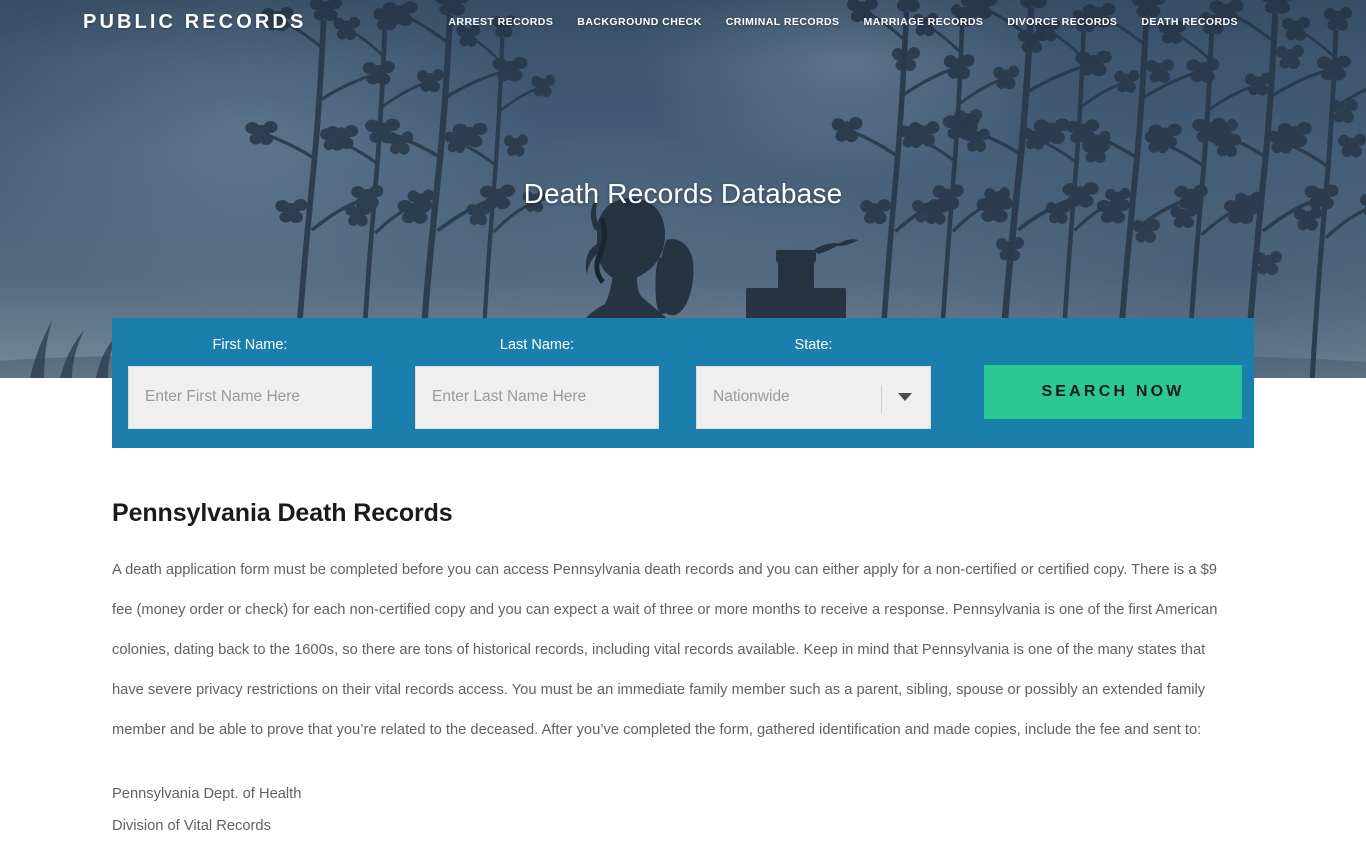 This screenshot has height=842, width=1366. Describe the element at coordinates (683, 193) in the screenshot. I see `hero-title: Death Records Database` at that location.